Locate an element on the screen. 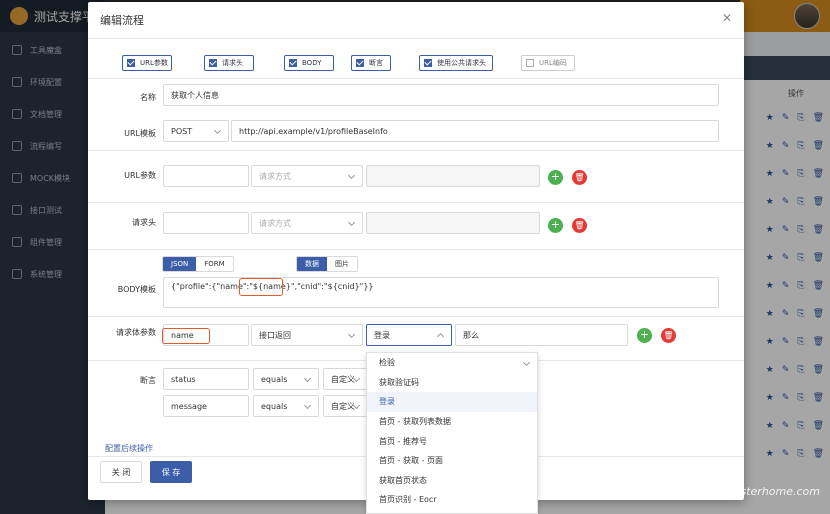 This screenshot has height=514, width=830. body-params-label: 请求体参数 is located at coordinates (136, 332).